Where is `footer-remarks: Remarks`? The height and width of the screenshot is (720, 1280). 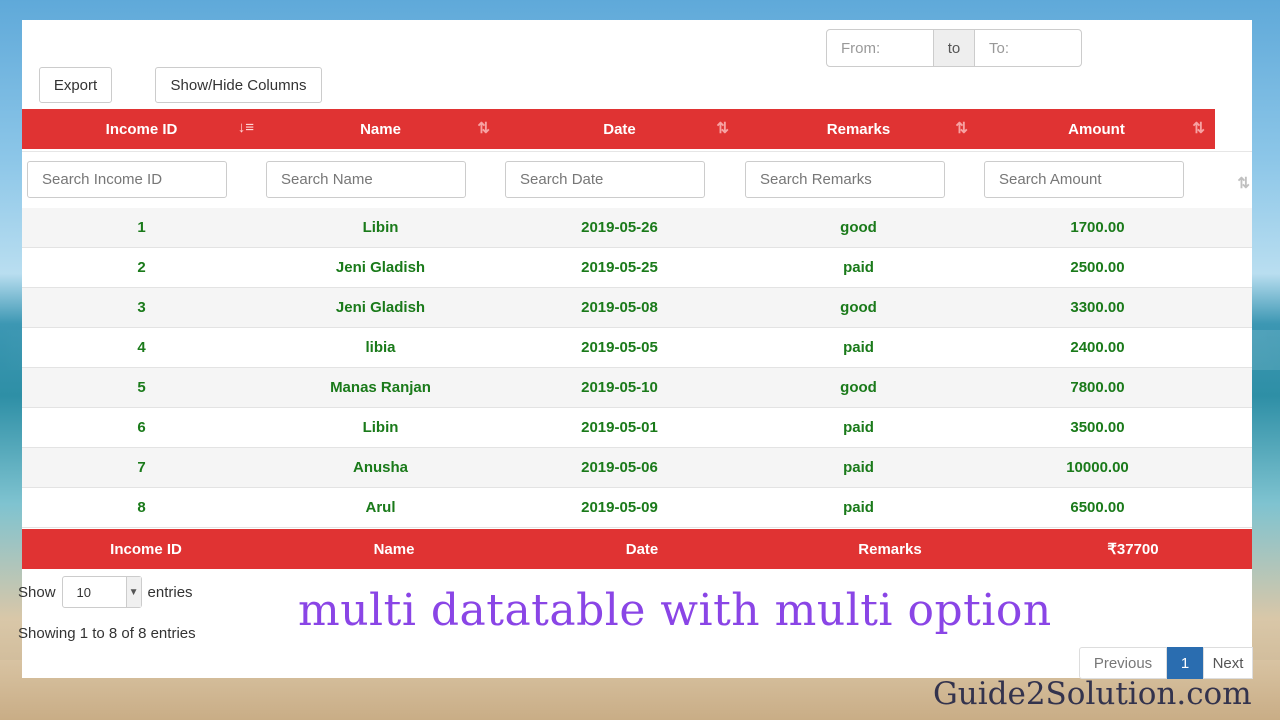
footer-remarks: Remarks is located at coordinates (890, 549).